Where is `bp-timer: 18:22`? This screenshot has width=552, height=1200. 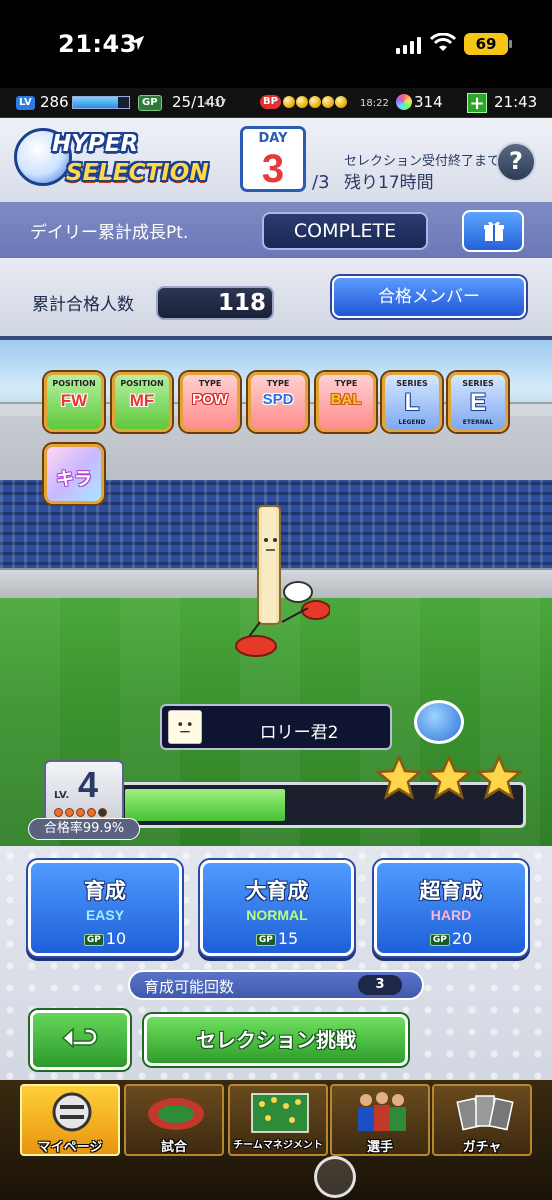 bp-timer: 18:22 is located at coordinates (374, 103).